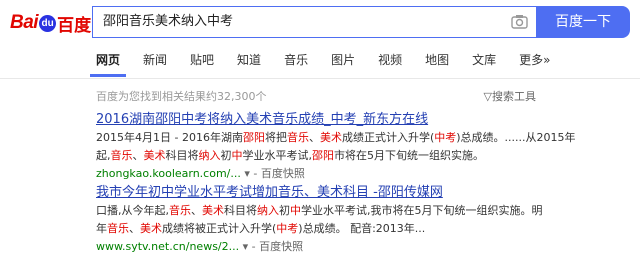  Describe the element at coordinates (366, 247) in the screenshot. I see `result-meta: www.sytv.net.cn/news/2... ▾ - 百度快照` at that location.